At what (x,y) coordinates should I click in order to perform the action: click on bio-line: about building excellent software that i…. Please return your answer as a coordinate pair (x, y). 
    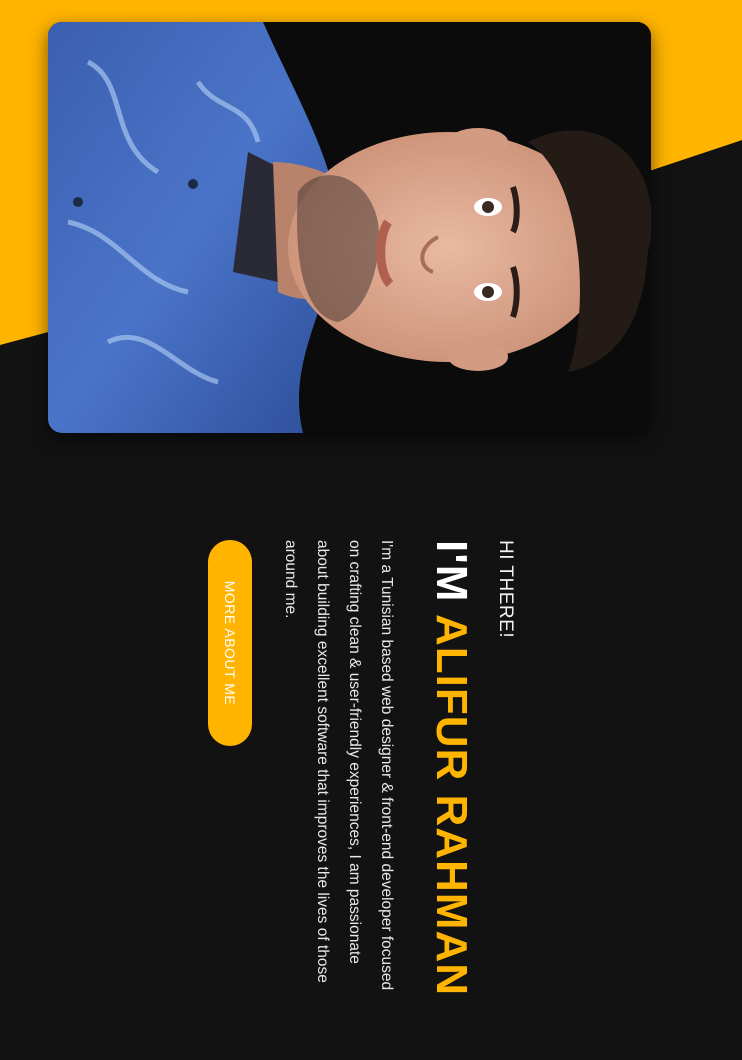
    Looking at the image, I should click on (322, 761).